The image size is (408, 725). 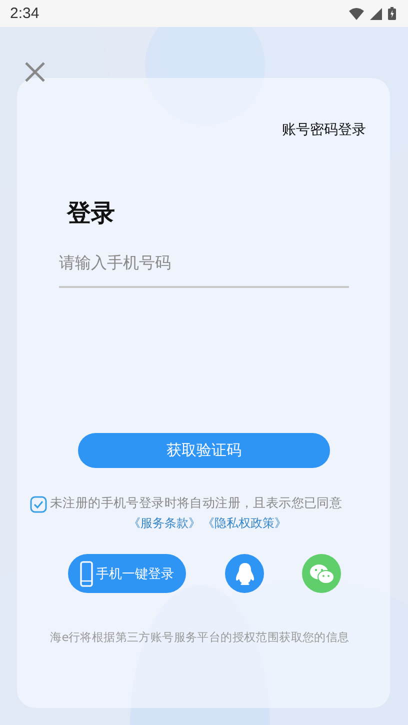 I want to click on close-icon, so click(x=35, y=72).